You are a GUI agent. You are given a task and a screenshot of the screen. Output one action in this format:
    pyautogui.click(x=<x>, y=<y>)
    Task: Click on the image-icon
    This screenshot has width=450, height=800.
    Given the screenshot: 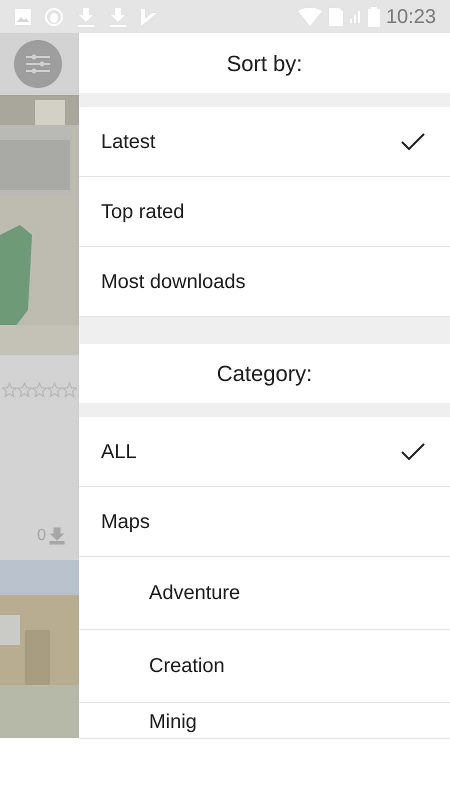 What is the action you would take?
    pyautogui.click(x=23, y=17)
    